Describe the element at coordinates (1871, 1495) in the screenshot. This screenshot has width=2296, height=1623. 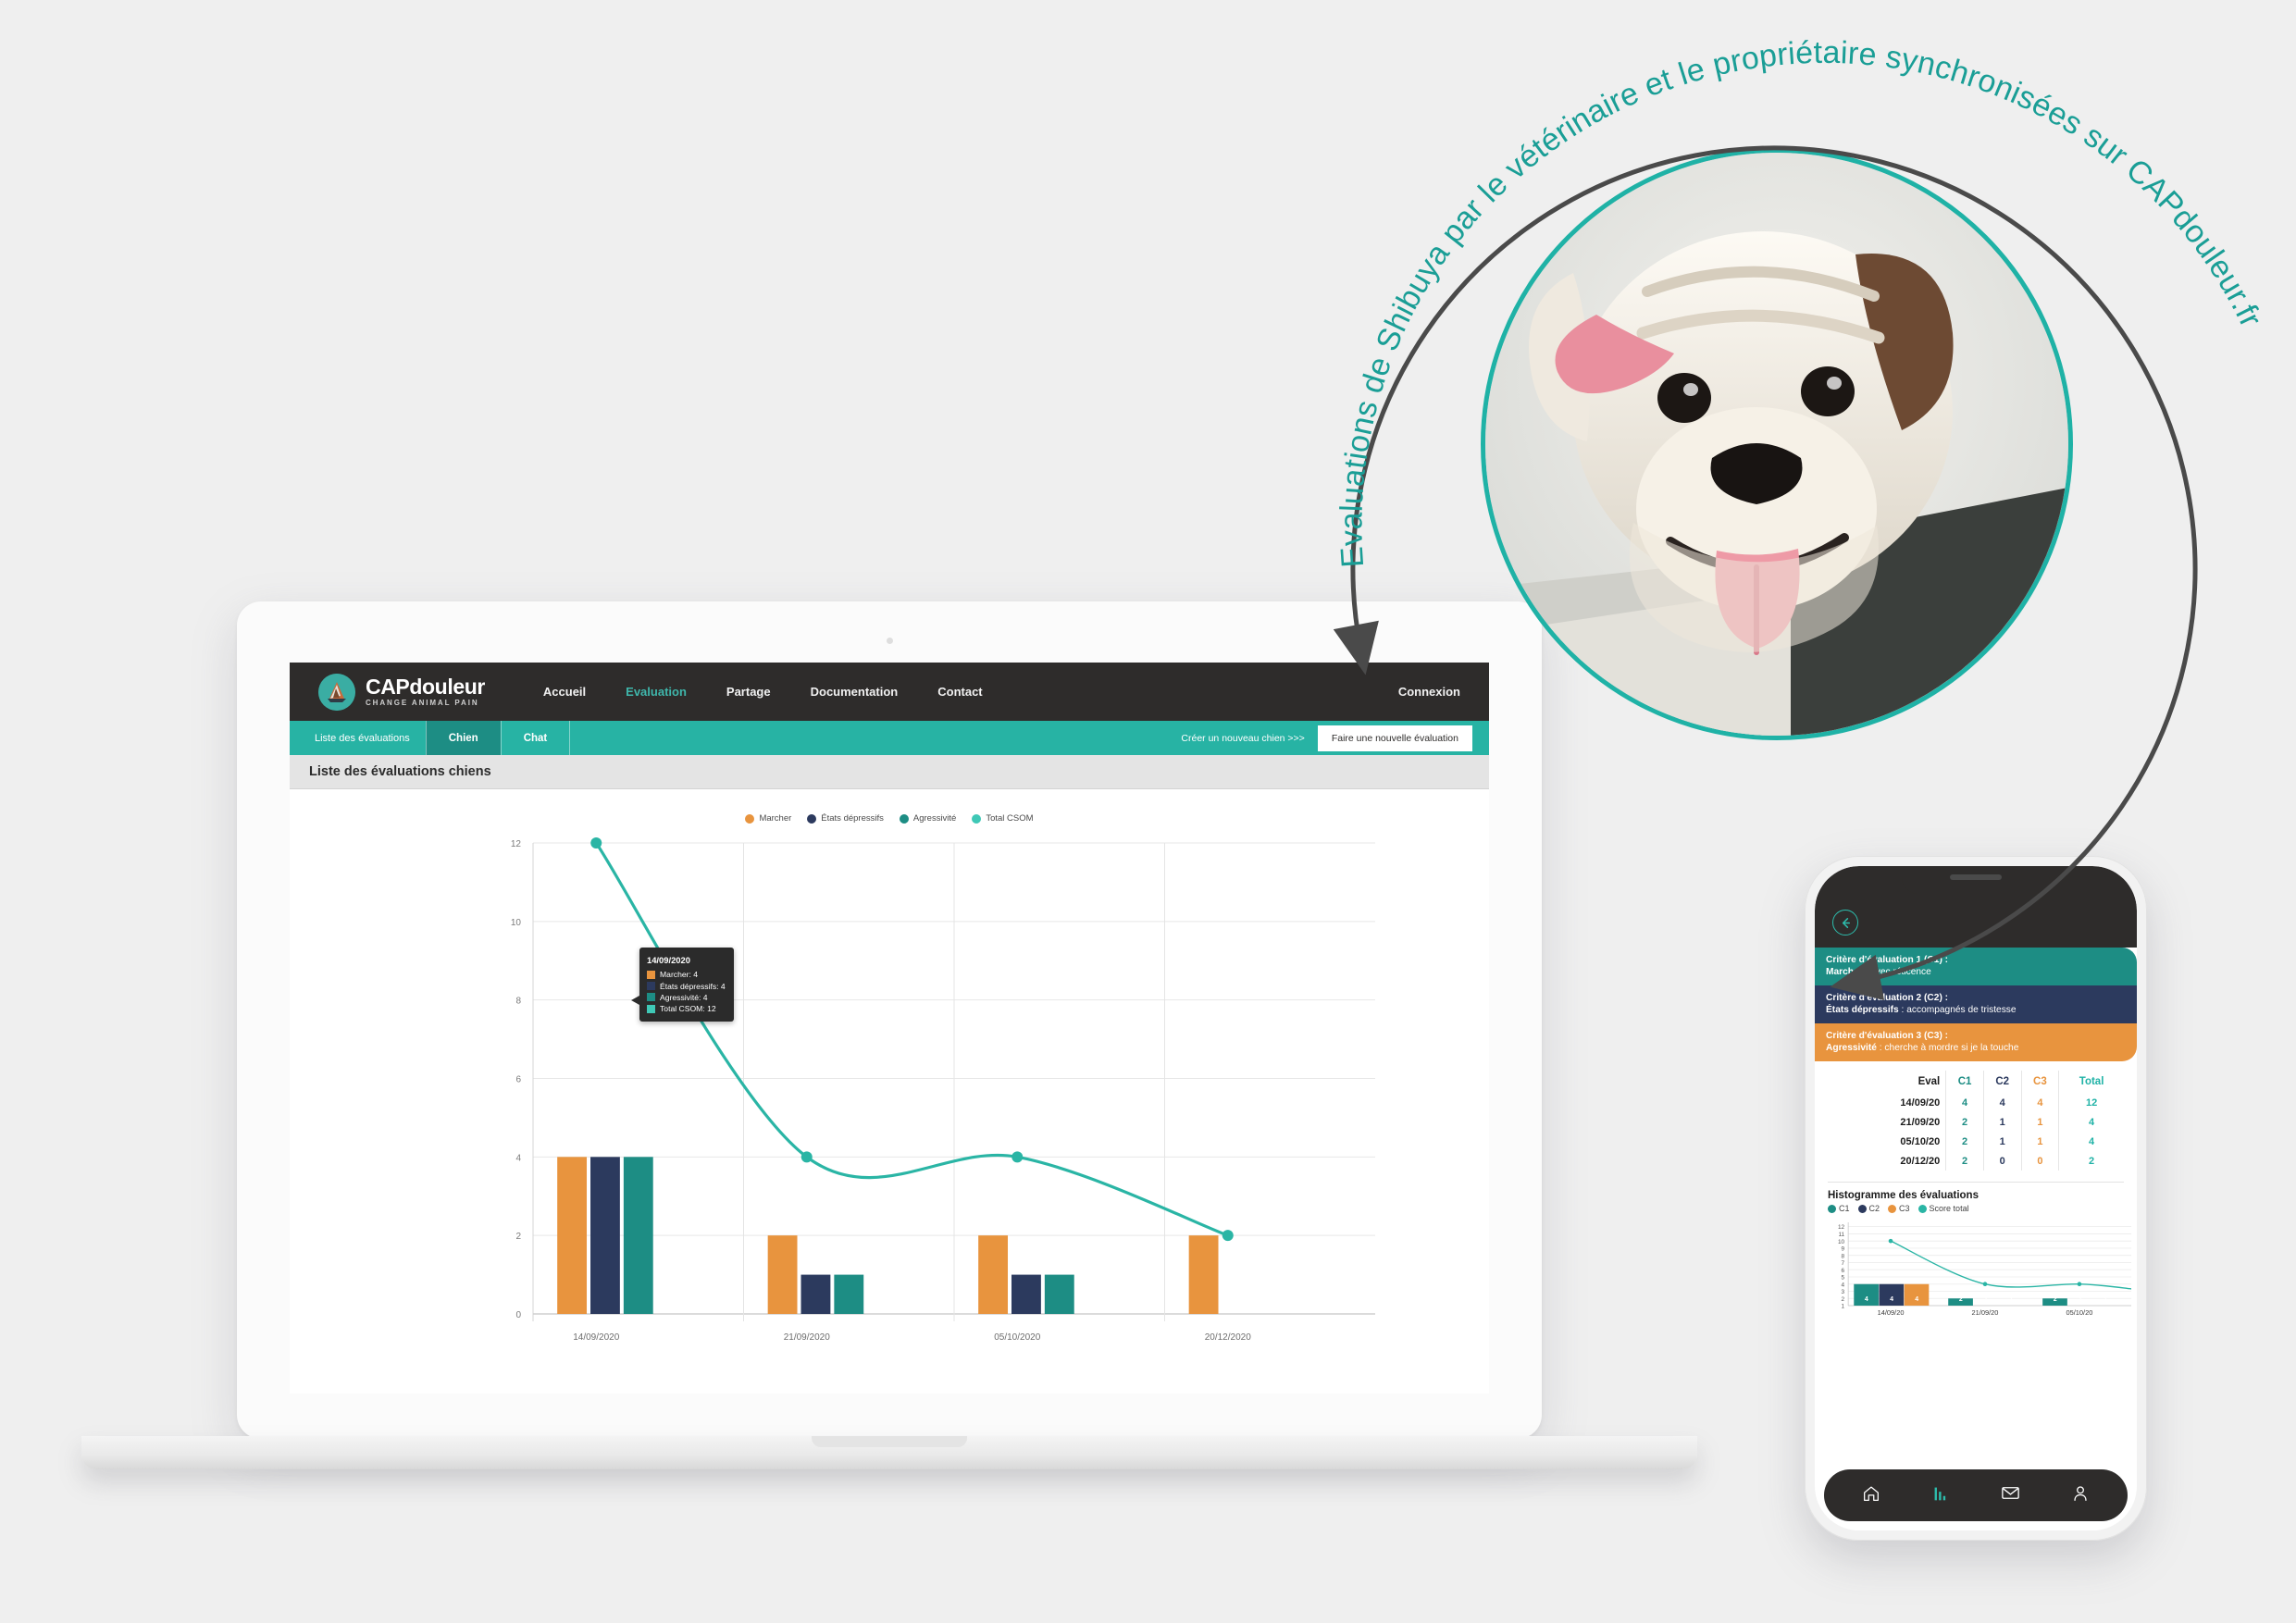
I see `home-icon` at that location.